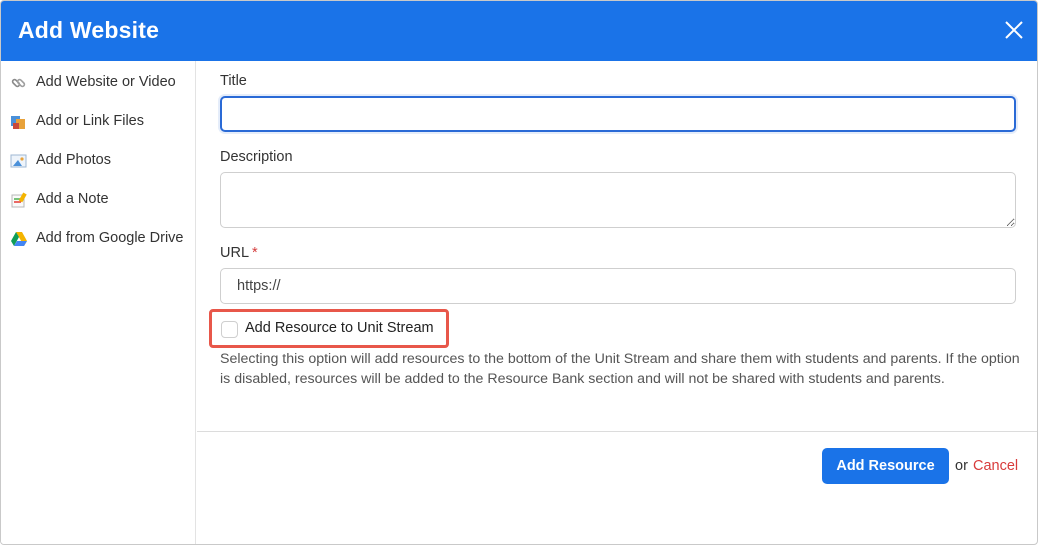 The height and width of the screenshot is (545, 1038). What do you see at coordinates (19, 239) in the screenshot?
I see `google-drive-icon` at bounding box center [19, 239].